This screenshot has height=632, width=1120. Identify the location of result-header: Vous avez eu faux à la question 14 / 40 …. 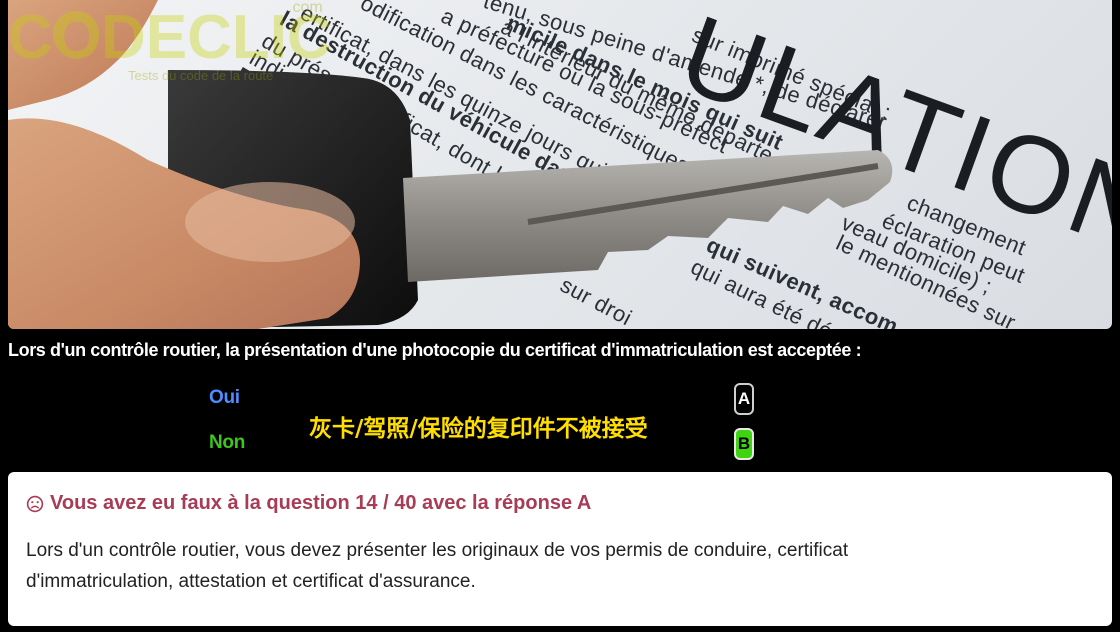
(560, 503).